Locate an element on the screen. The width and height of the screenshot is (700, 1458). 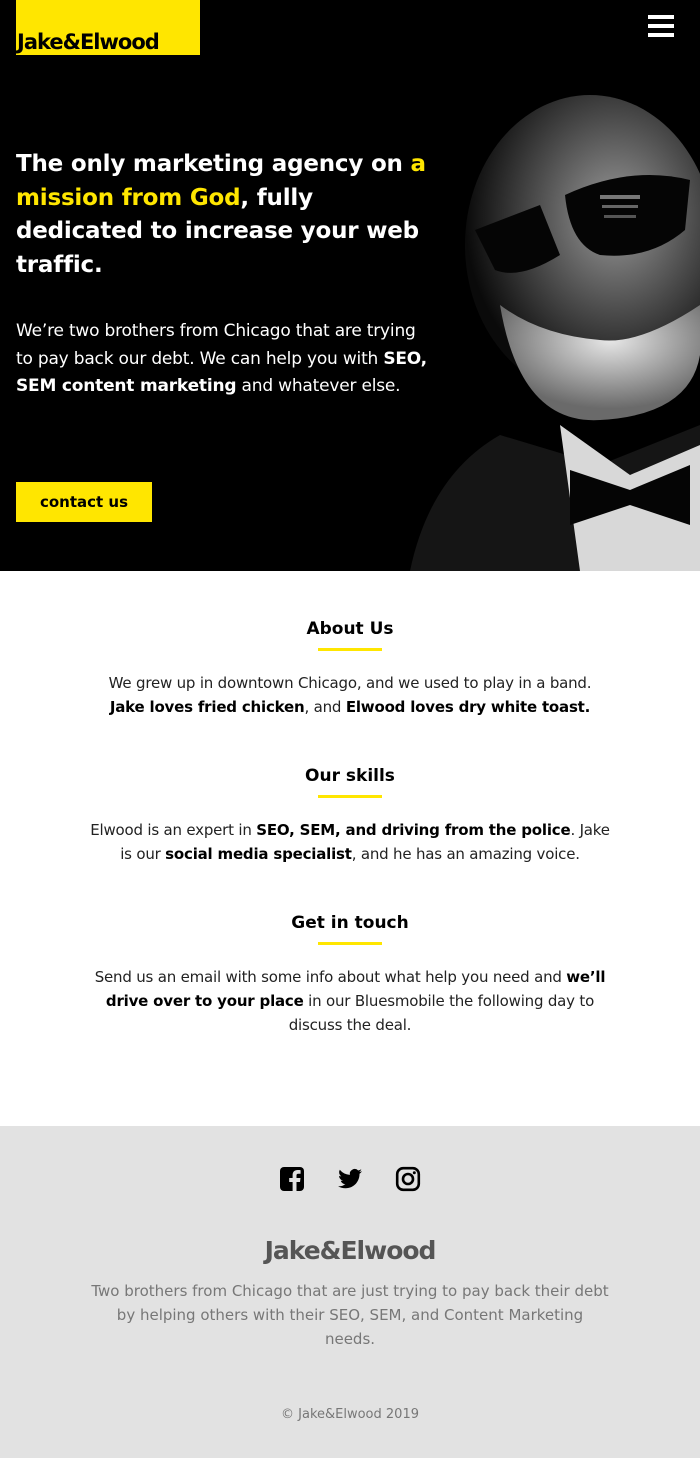
about-text-part2: , and is located at coordinates (325, 707).